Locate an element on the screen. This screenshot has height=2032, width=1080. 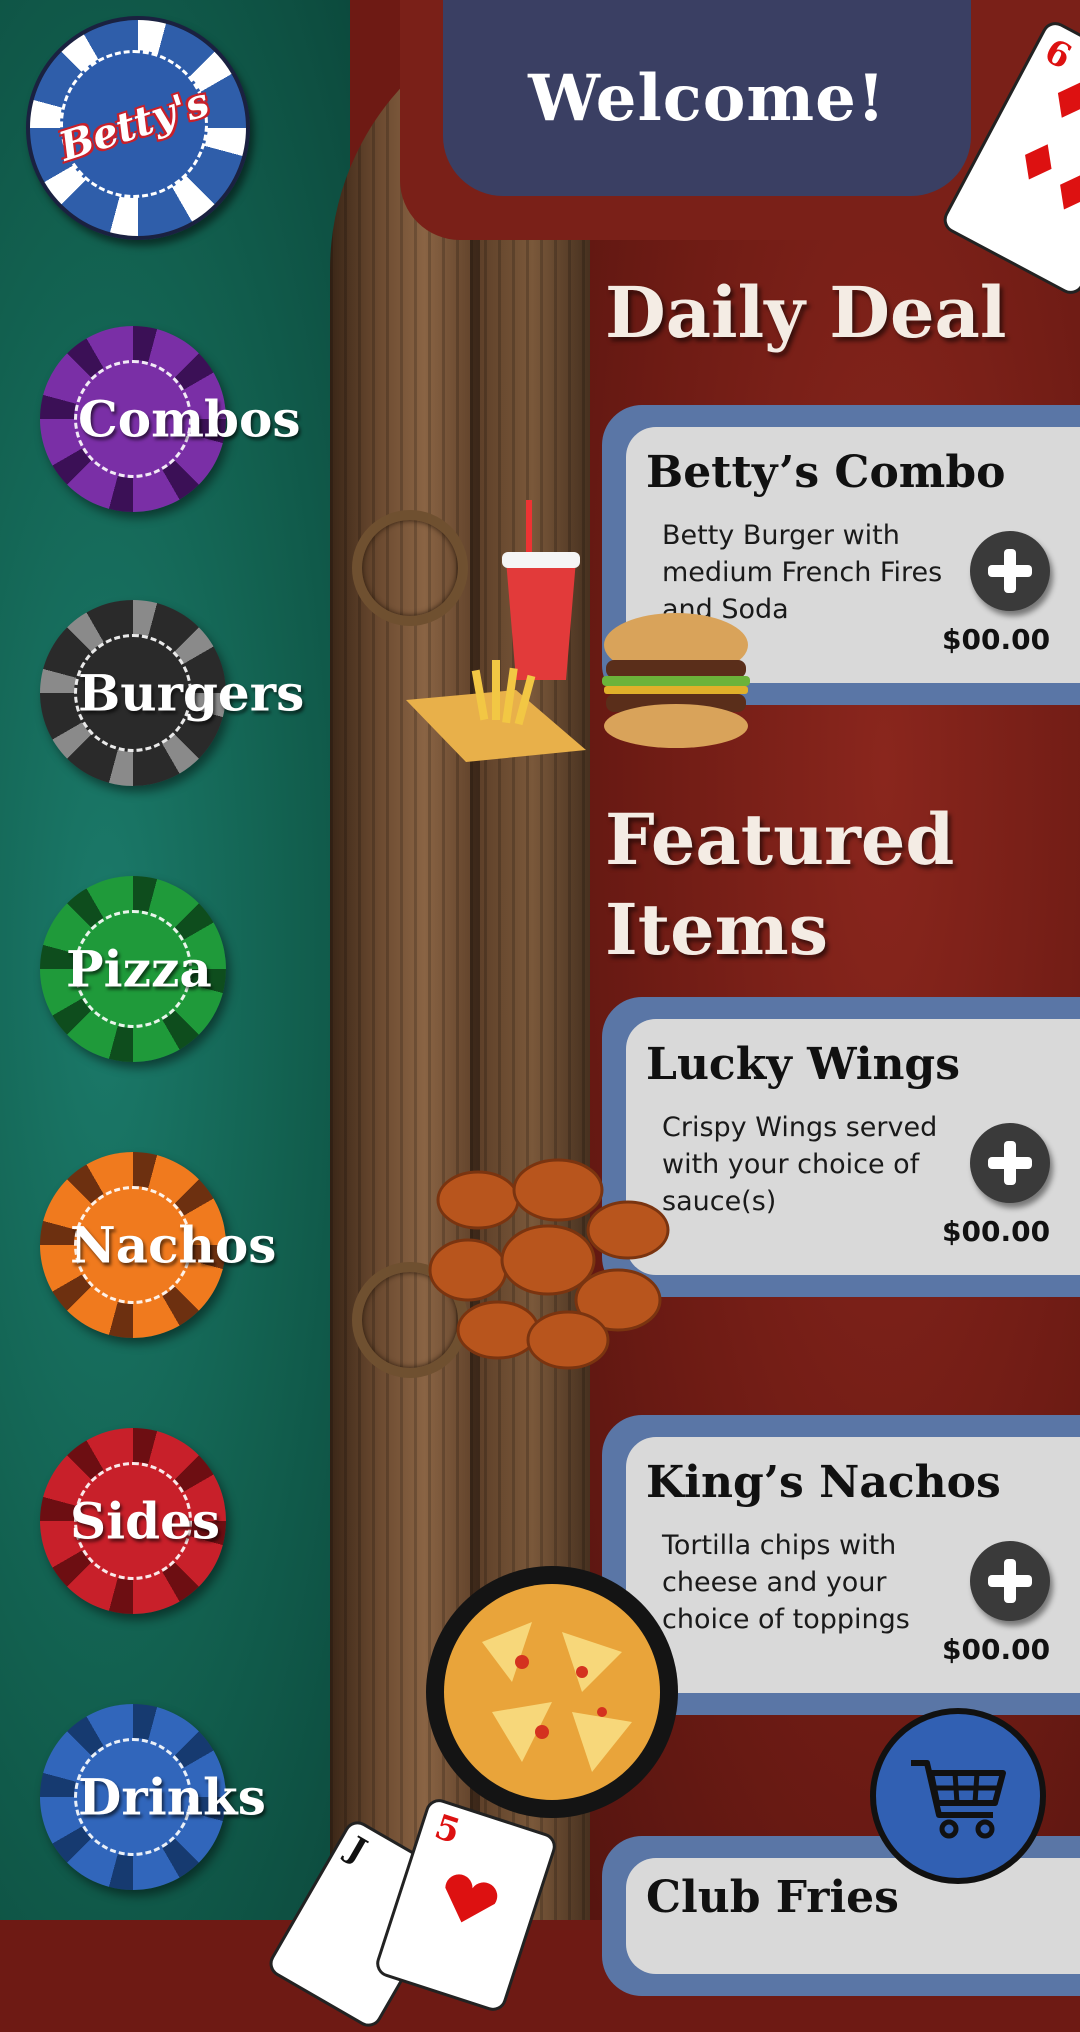
featured-heading-line1: Featured is located at coordinates (780, 839).